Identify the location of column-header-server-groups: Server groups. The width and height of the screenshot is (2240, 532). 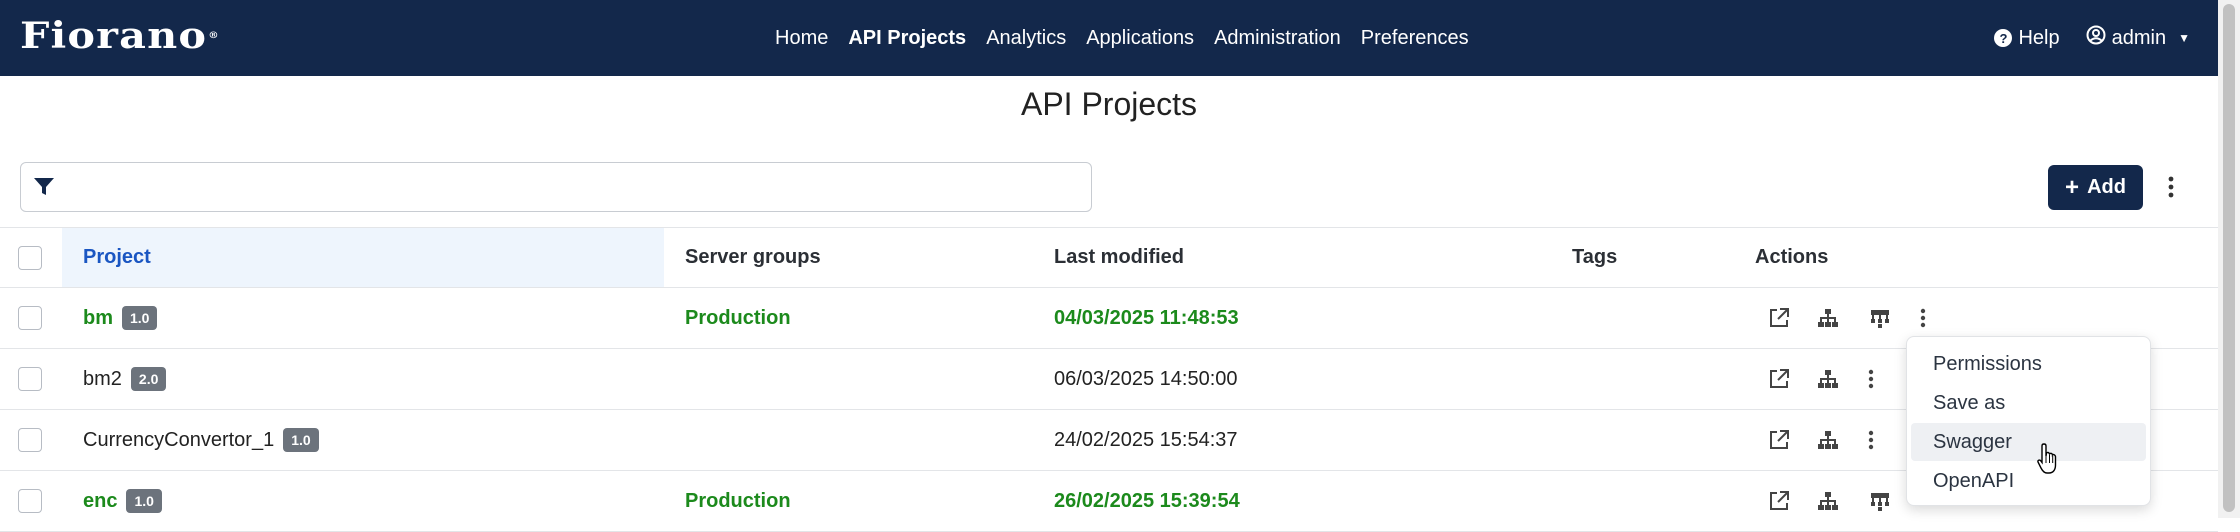
(753, 257).